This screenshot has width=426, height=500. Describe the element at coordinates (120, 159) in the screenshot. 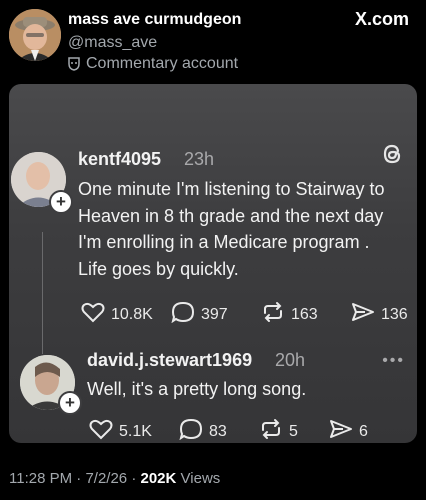

I see `post-username: kentf4095` at that location.